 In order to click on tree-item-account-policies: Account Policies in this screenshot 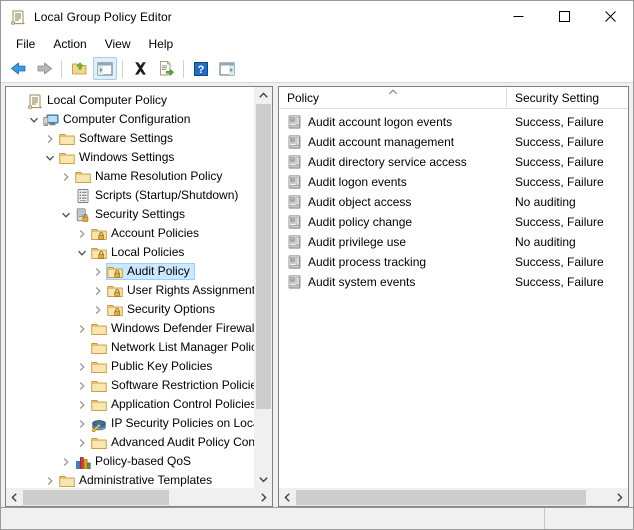, I will do `click(130, 233)`.